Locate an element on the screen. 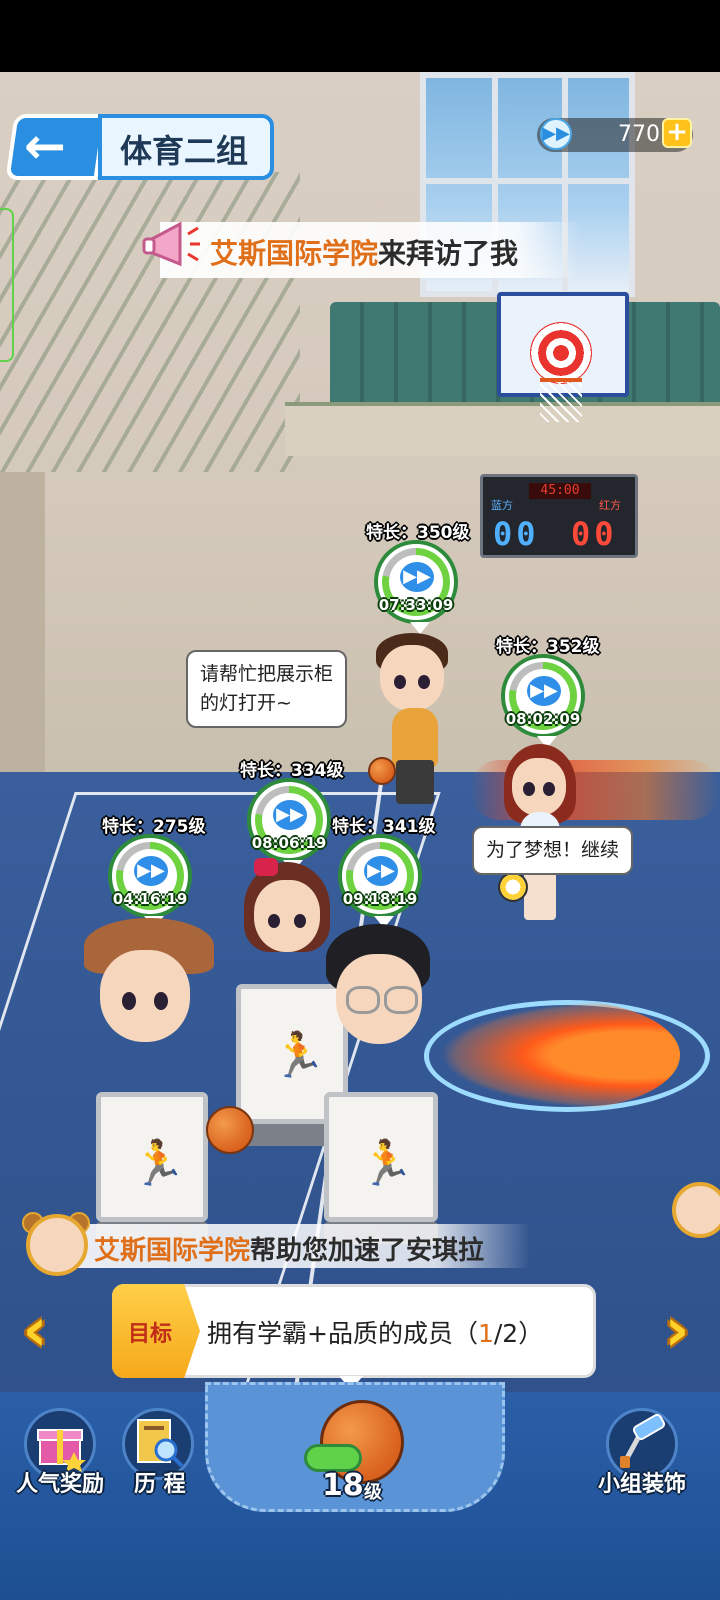 The width and height of the screenshot is (720, 1600). goal-text: 拥有学霸+品质的成员（1/2） is located at coordinates (375, 1333).